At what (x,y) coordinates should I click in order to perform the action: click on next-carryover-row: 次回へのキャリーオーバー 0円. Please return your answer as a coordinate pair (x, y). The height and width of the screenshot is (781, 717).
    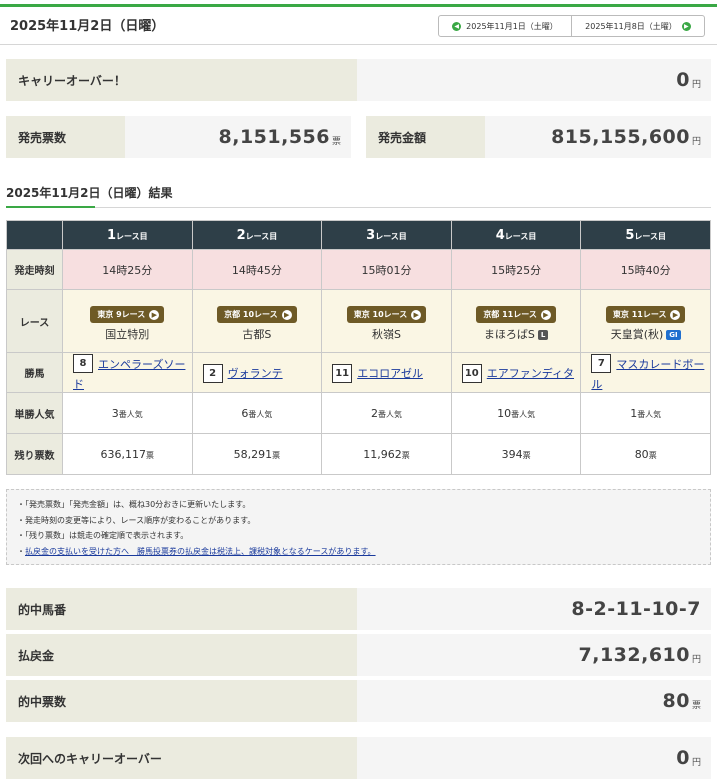
    Looking at the image, I should click on (358, 758).